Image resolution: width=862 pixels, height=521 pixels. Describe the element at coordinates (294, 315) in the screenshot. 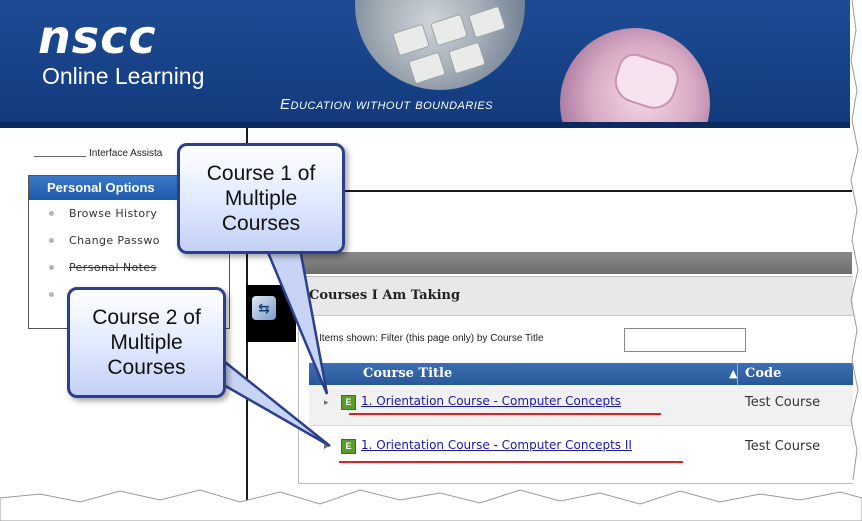

I see `callout-1-pointer` at that location.